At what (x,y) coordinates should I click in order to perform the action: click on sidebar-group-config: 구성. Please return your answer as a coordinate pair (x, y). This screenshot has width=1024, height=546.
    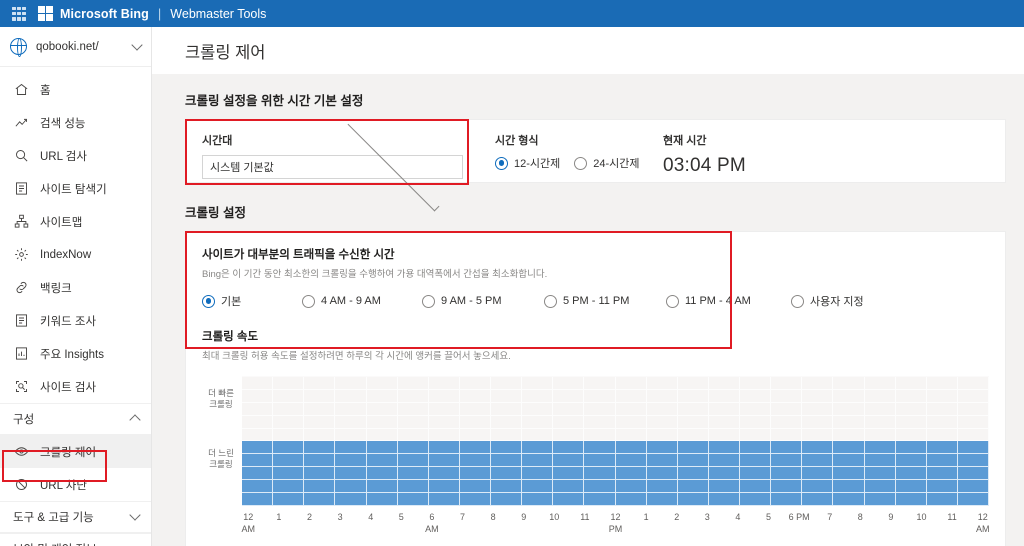
    Looking at the image, I should click on (75, 419).